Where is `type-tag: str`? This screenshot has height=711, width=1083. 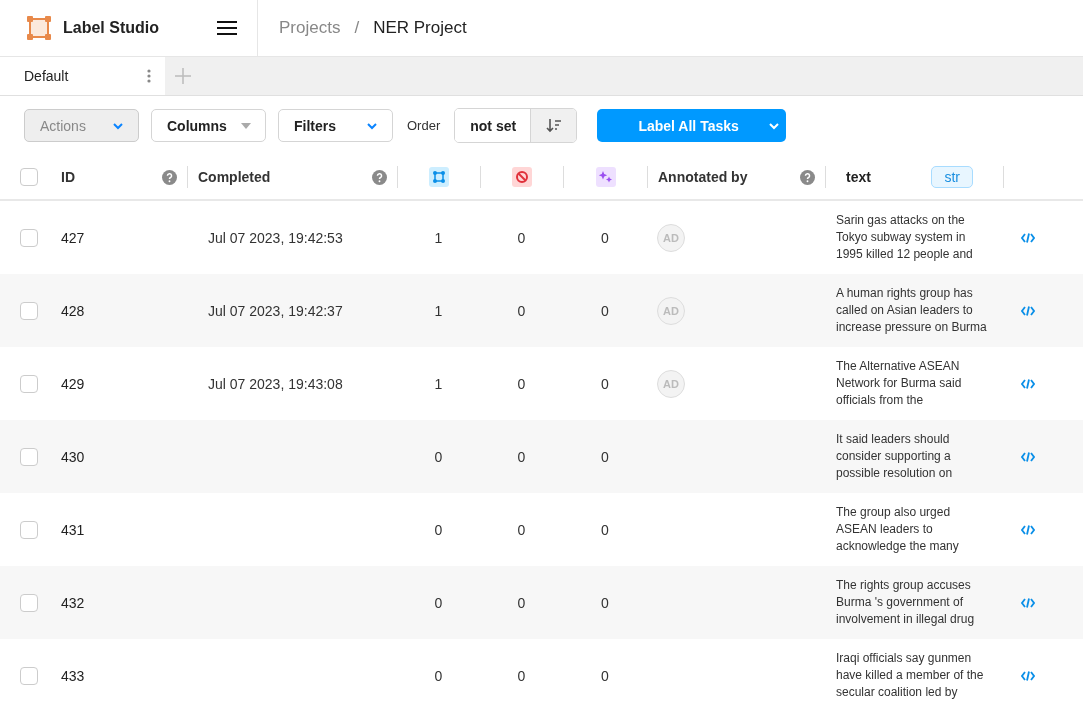
type-tag: str is located at coordinates (952, 177).